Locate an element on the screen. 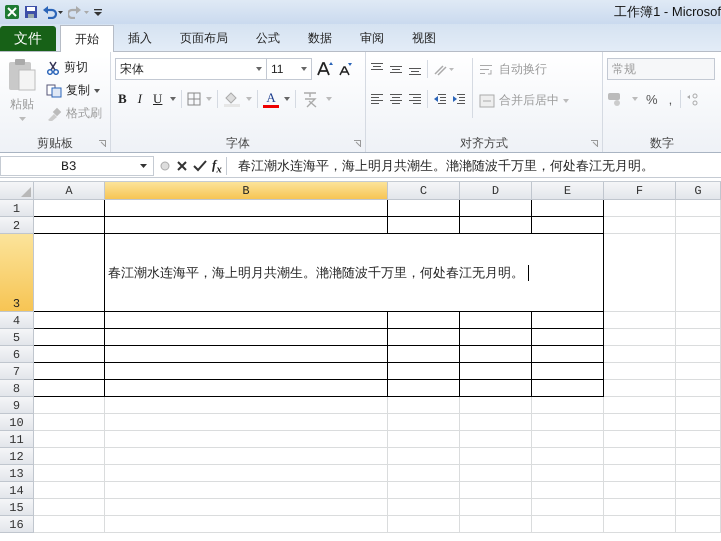 This screenshot has width=721, height=541. row-header: 4 is located at coordinates (17, 320).